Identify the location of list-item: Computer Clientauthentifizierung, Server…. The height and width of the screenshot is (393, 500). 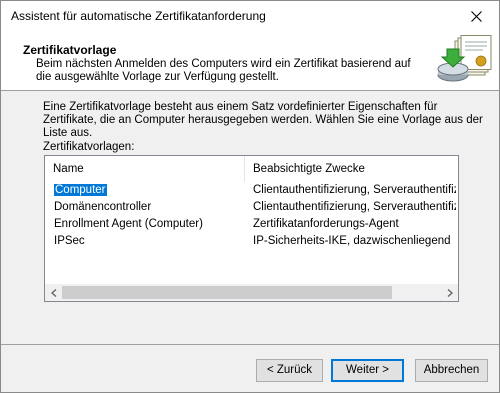
(251, 190).